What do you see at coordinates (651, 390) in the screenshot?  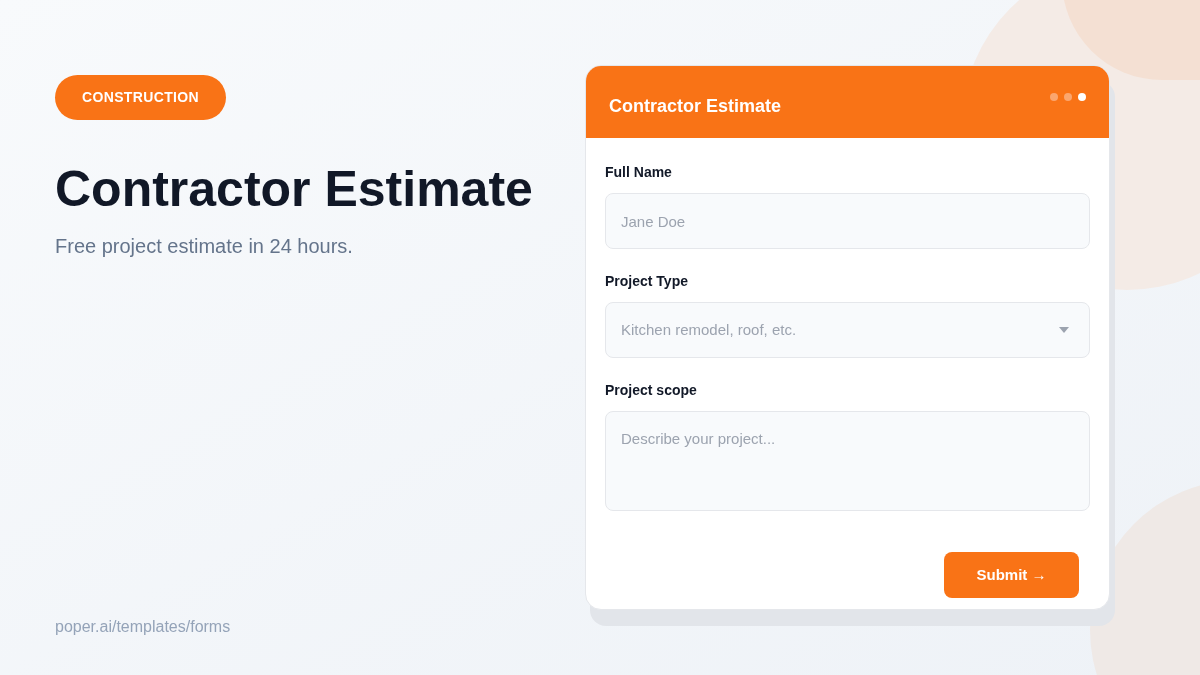 I see `field-label: Project scope` at bounding box center [651, 390].